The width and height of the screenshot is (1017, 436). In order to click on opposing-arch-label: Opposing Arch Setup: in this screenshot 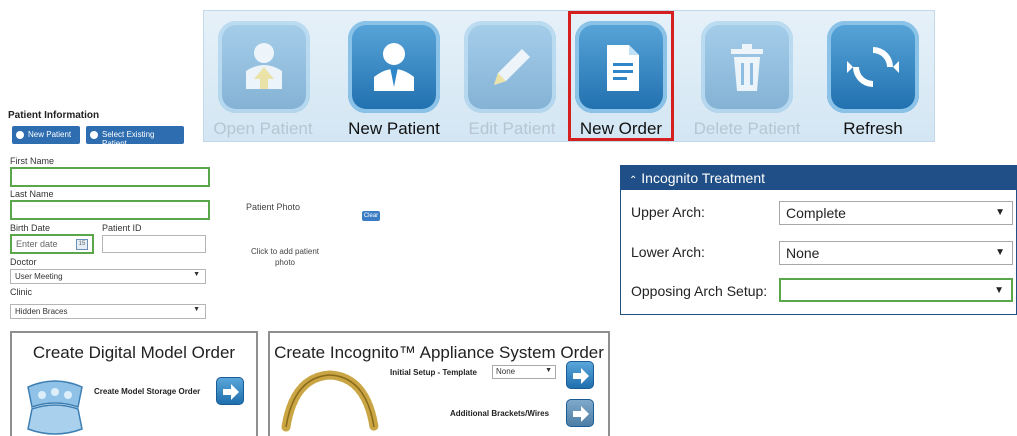, I will do `click(699, 291)`.